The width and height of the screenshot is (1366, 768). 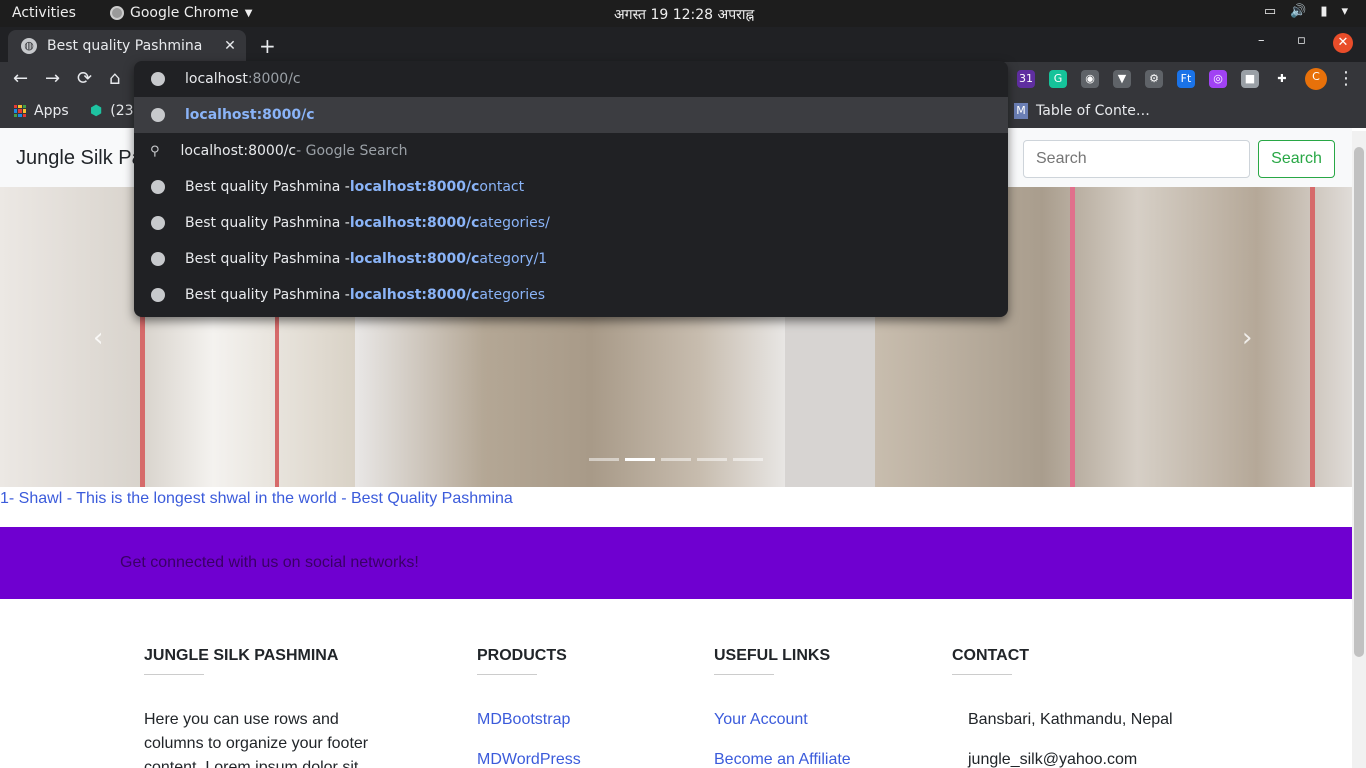 What do you see at coordinates (44, 13) in the screenshot?
I see `activities-button: Activities` at bounding box center [44, 13].